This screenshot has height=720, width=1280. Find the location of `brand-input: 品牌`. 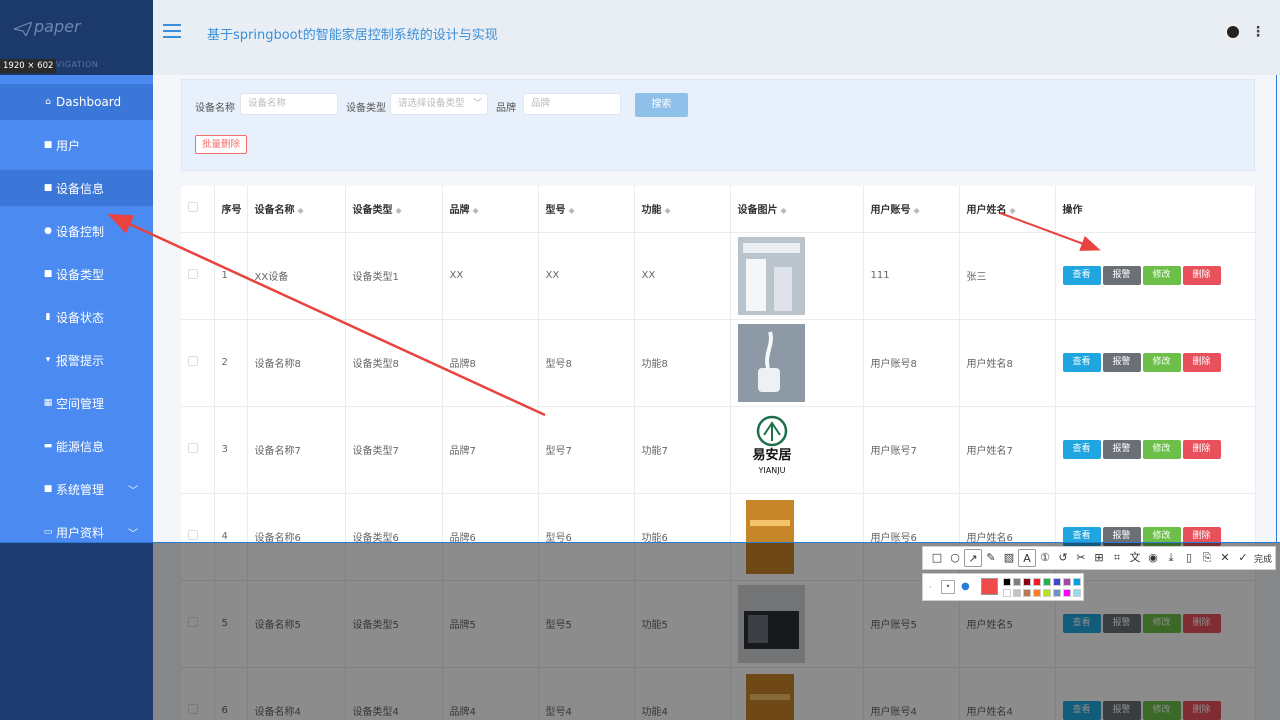

brand-input: 品牌 is located at coordinates (572, 104).